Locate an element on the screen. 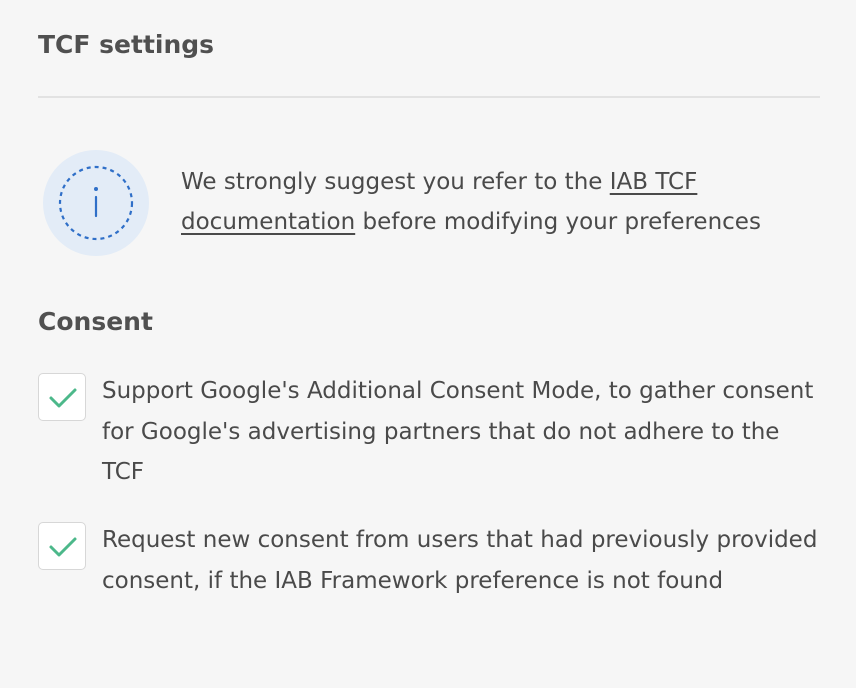  info-icon is located at coordinates (96, 203).